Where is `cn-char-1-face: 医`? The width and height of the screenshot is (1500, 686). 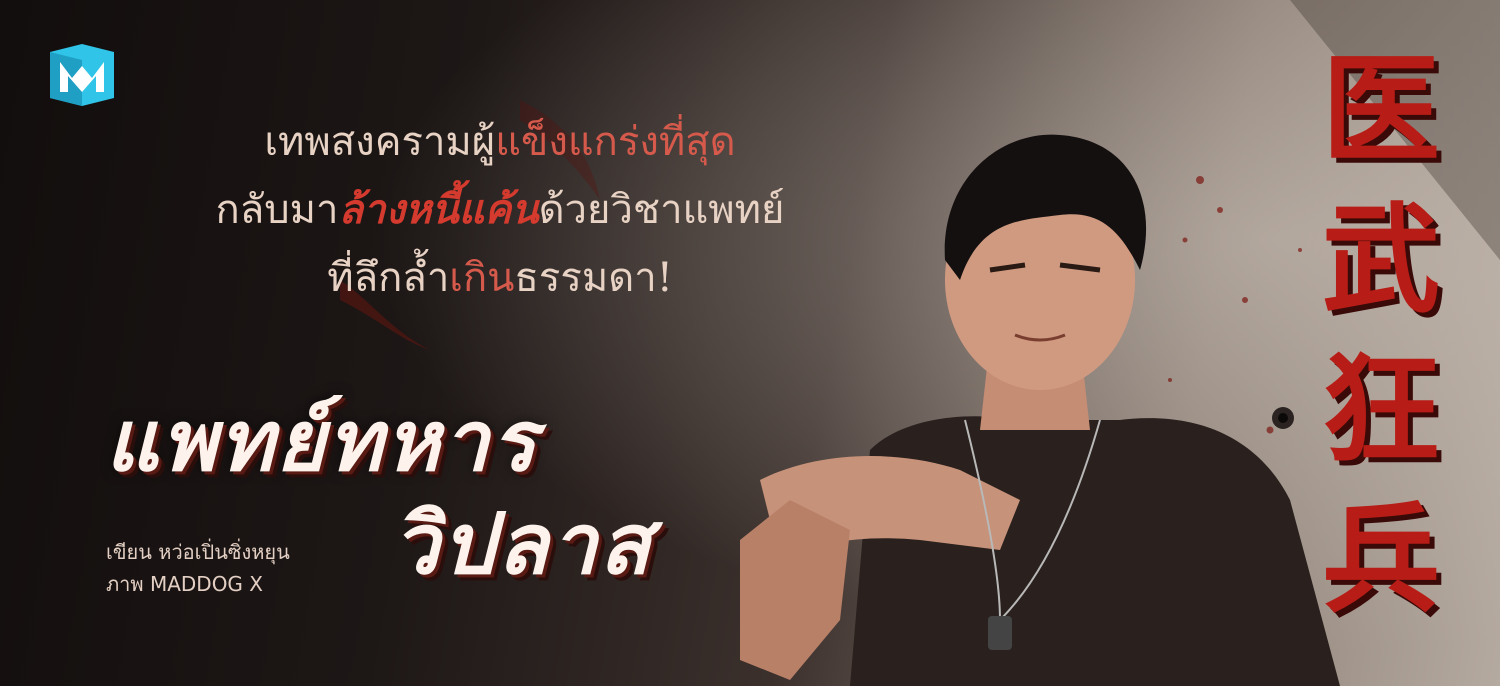
cn-char-1-face: 医 is located at coordinates (1381, 109).